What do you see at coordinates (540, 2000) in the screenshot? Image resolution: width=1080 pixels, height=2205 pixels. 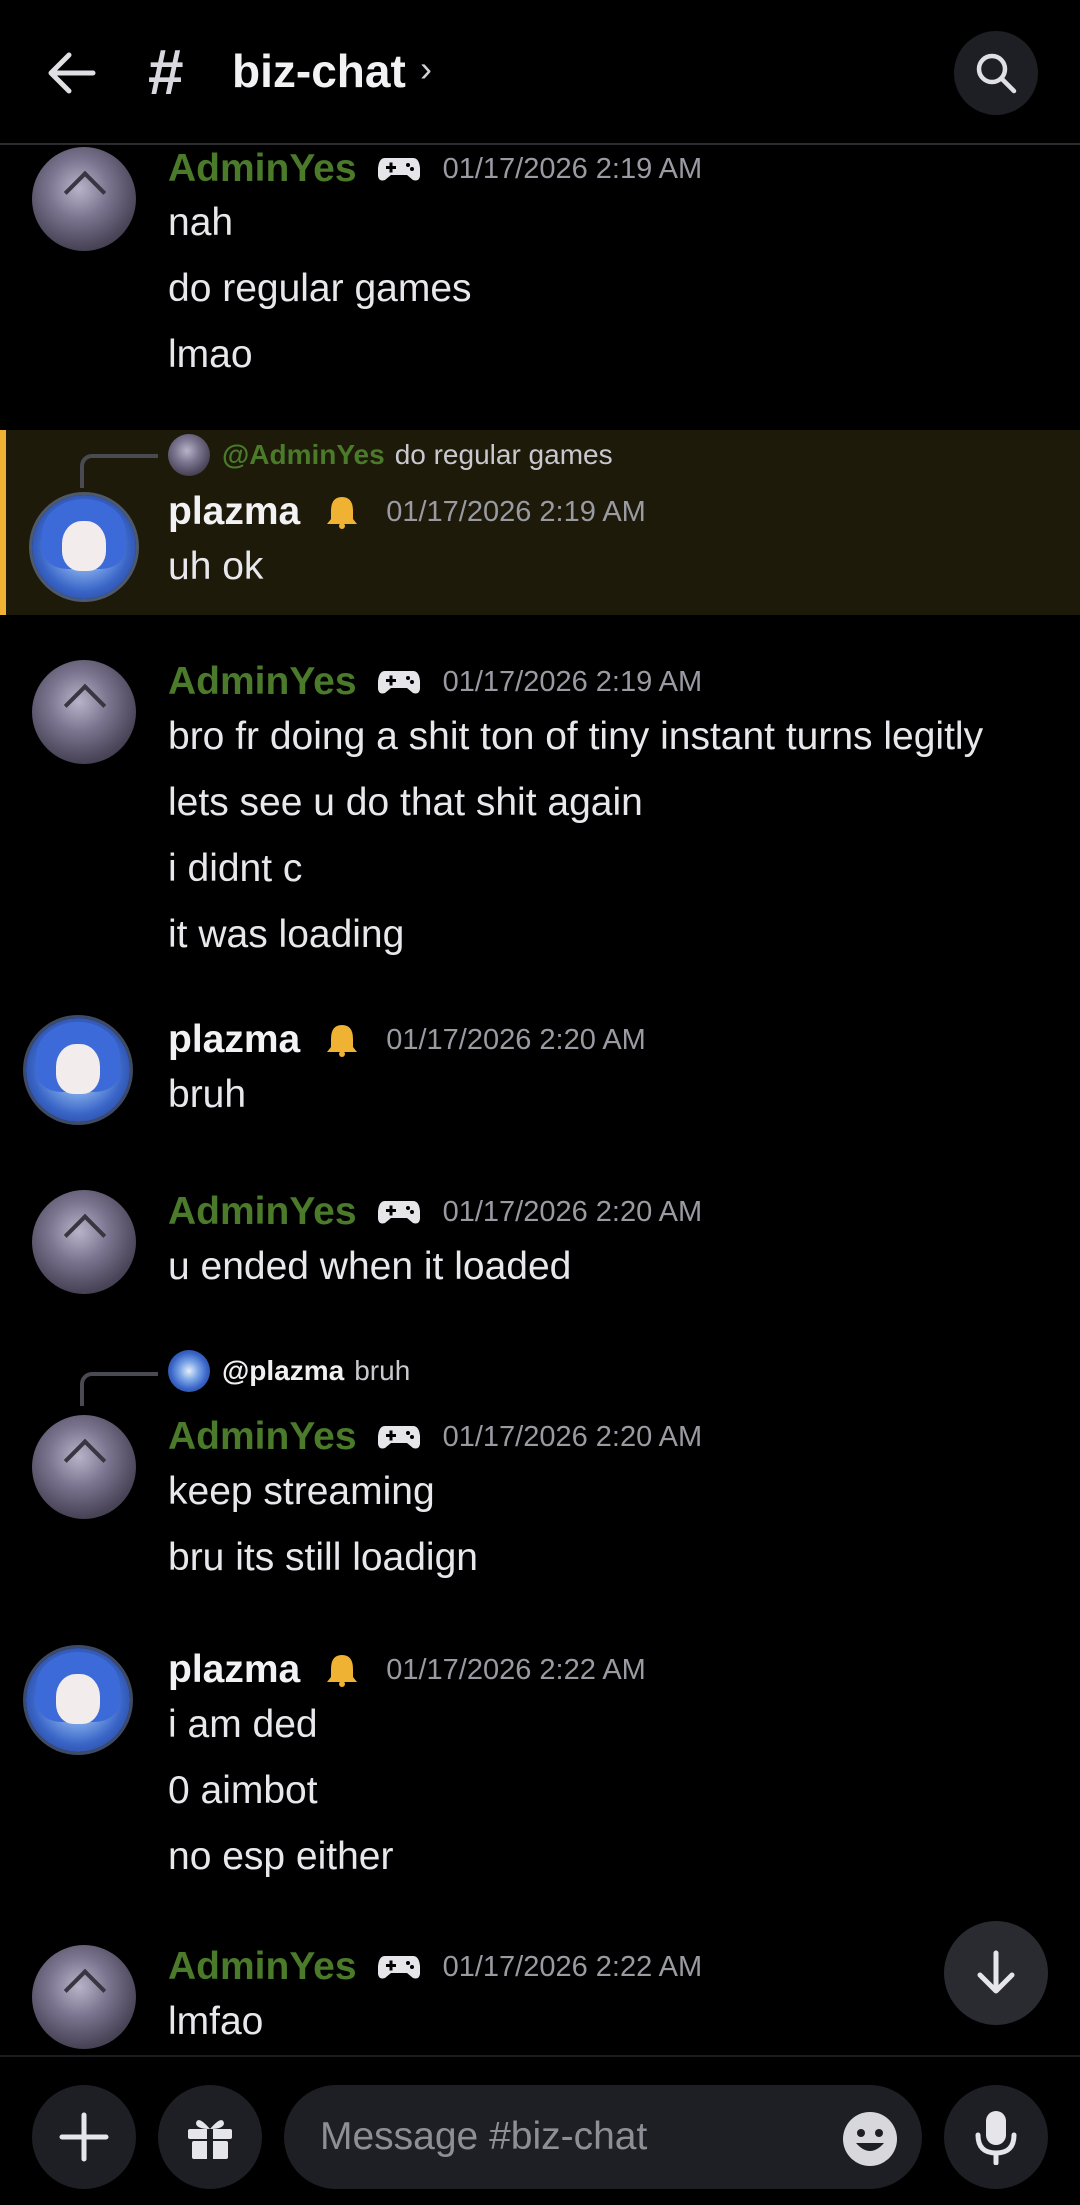 I see `message-group: AdminYes 01/17/2026 2:22 AM lmfao` at bounding box center [540, 2000].